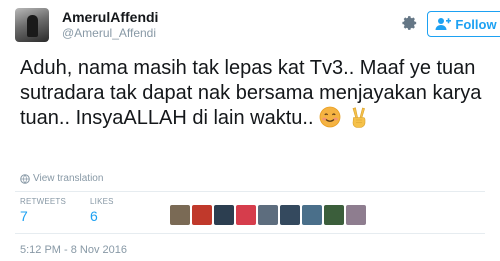 The height and width of the screenshot is (261, 500). What do you see at coordinates (32, 25) in the screenshot?
I see `avatar` at bounding box center [32, 25].